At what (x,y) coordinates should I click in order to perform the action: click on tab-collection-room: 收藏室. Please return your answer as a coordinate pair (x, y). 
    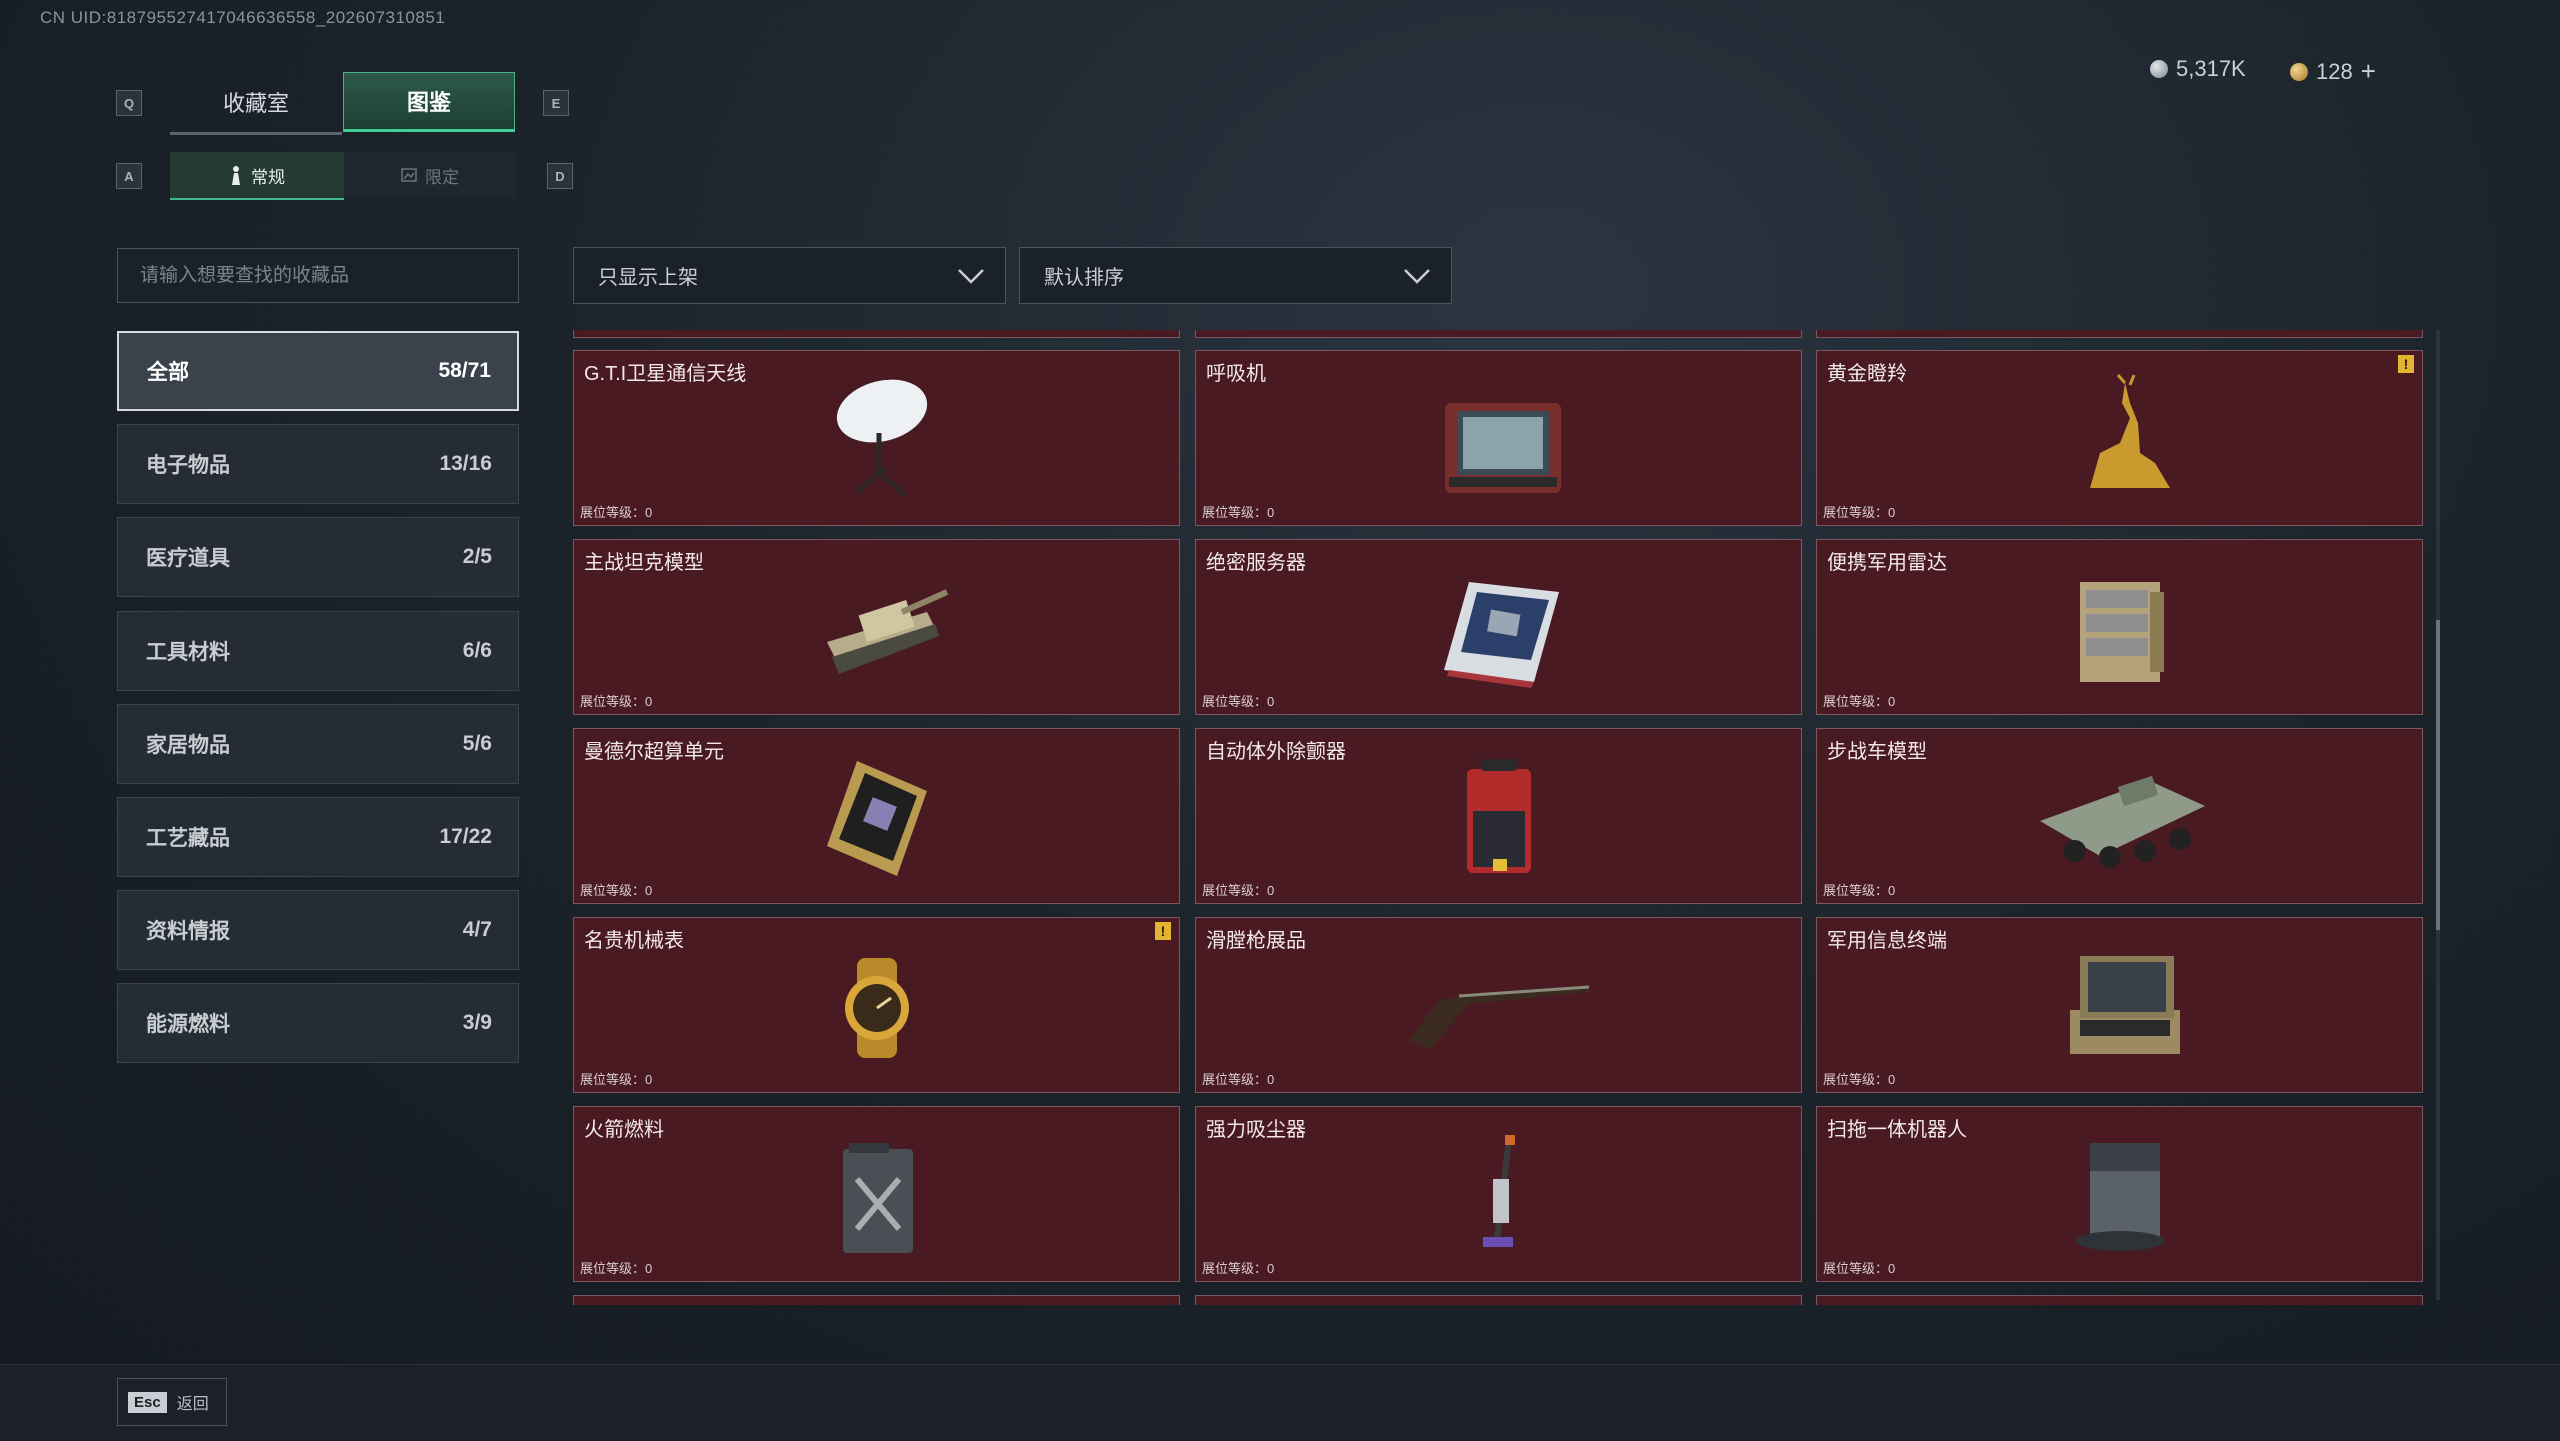
    Looking at the image, I should click on (256, 103).